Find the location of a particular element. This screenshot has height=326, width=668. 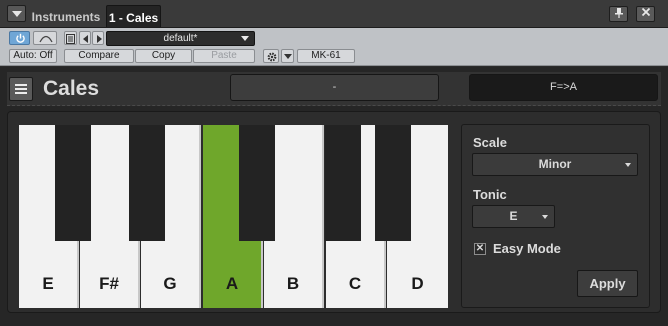

tab-cales: 1 - Cales is located at coordinates (133, 16).